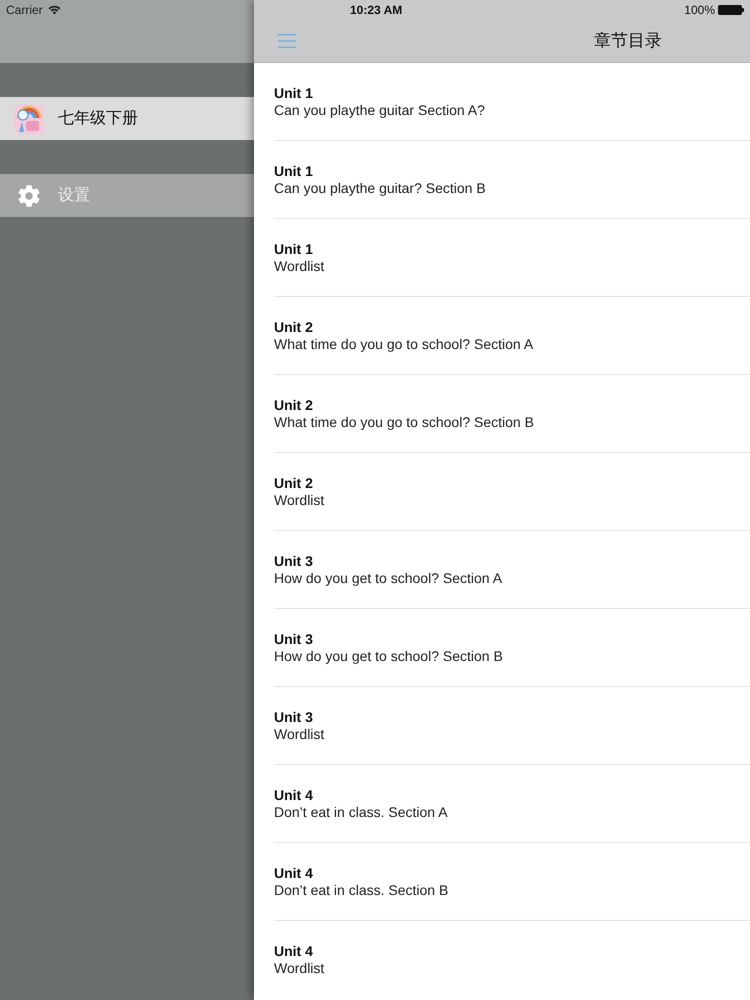 This screenshot has width=750, height=1000. Describe the element at coordinates (699, 10) in the screenshot. I see `battery-percentage: 100%` at that location.